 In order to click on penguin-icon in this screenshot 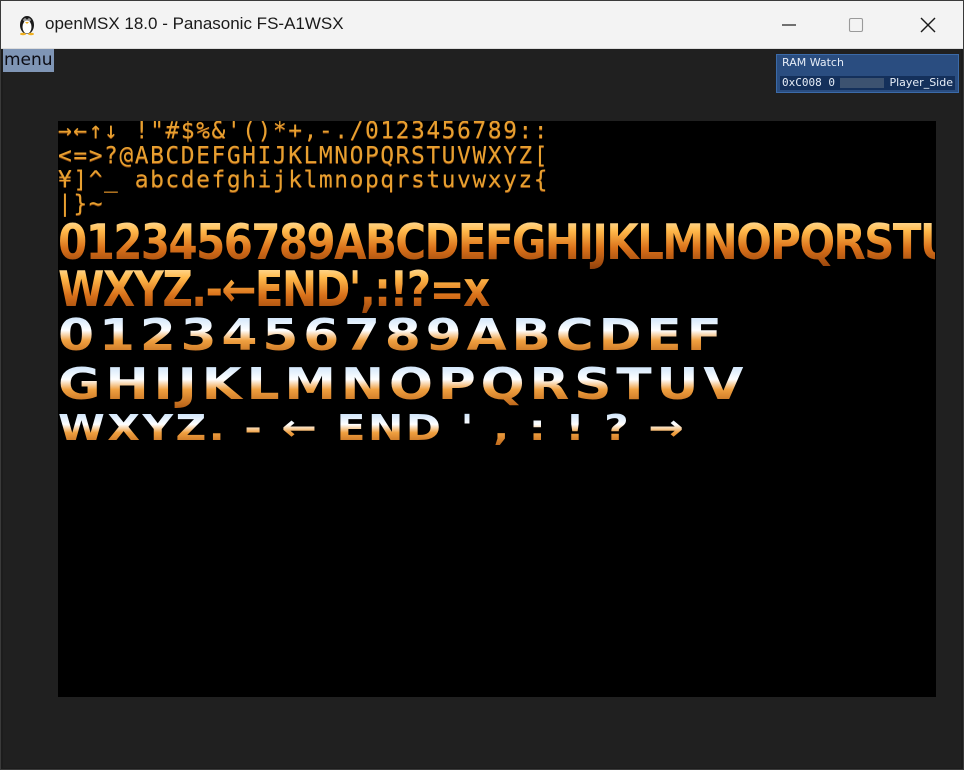, I will do `click(27, 26)`.